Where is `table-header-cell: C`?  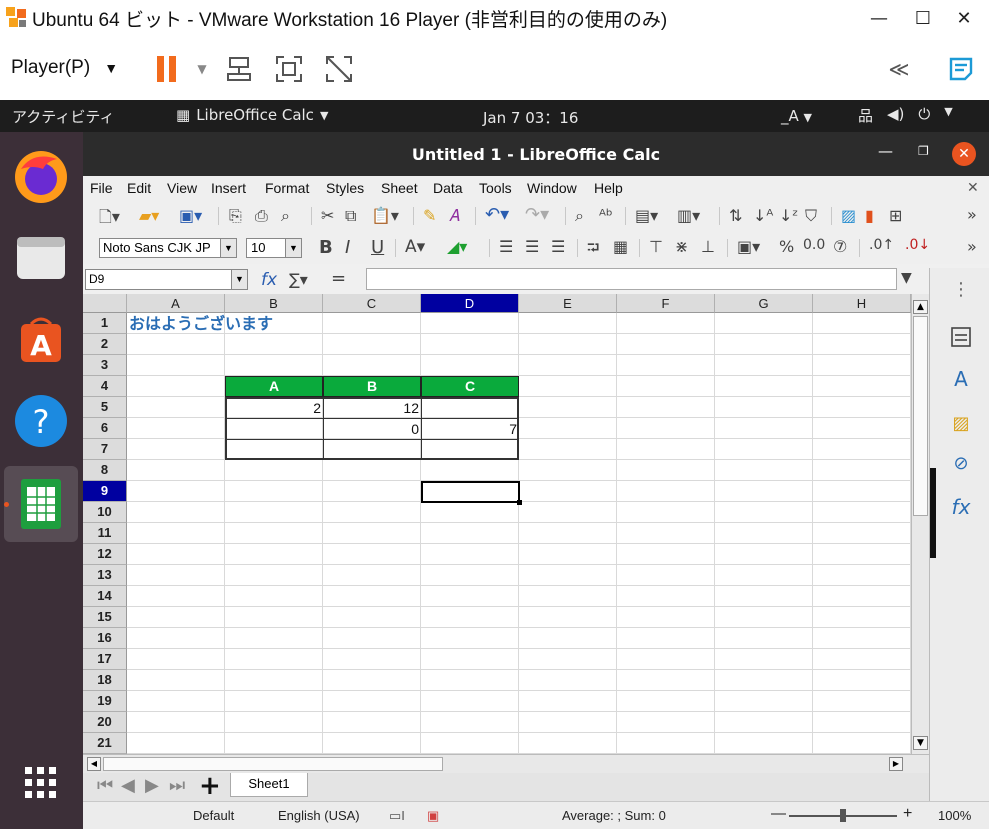 table-header-cell: C is located at coordinates (470, 386).